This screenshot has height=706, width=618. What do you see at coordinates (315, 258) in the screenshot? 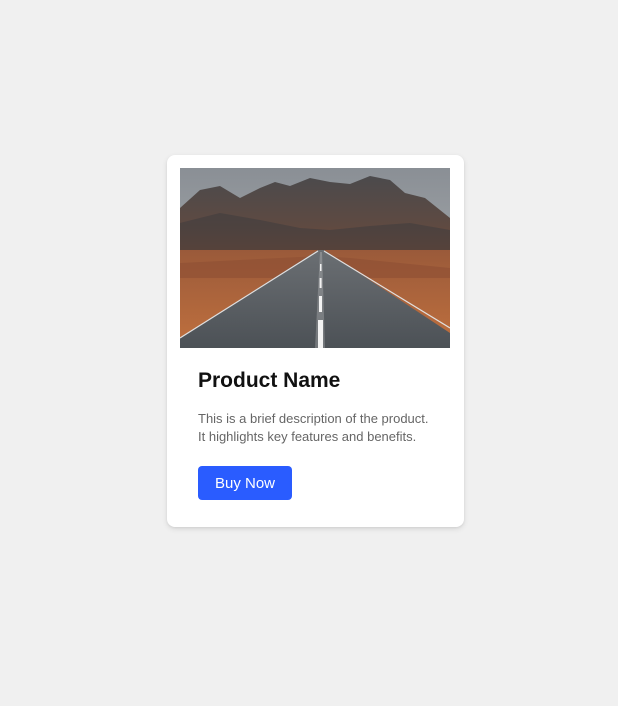
I see `product-image` at bounding box center [315, 258].